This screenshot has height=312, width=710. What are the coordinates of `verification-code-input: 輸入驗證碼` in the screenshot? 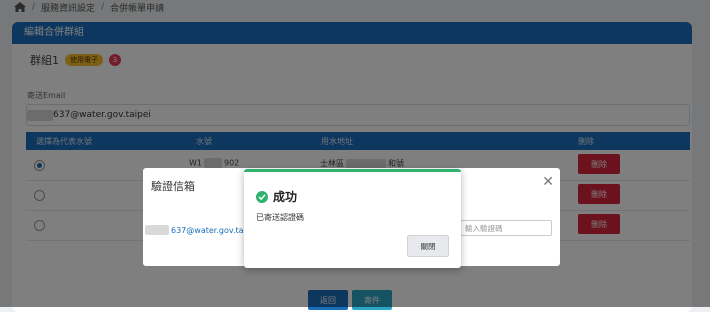 It's located at (506, 228).